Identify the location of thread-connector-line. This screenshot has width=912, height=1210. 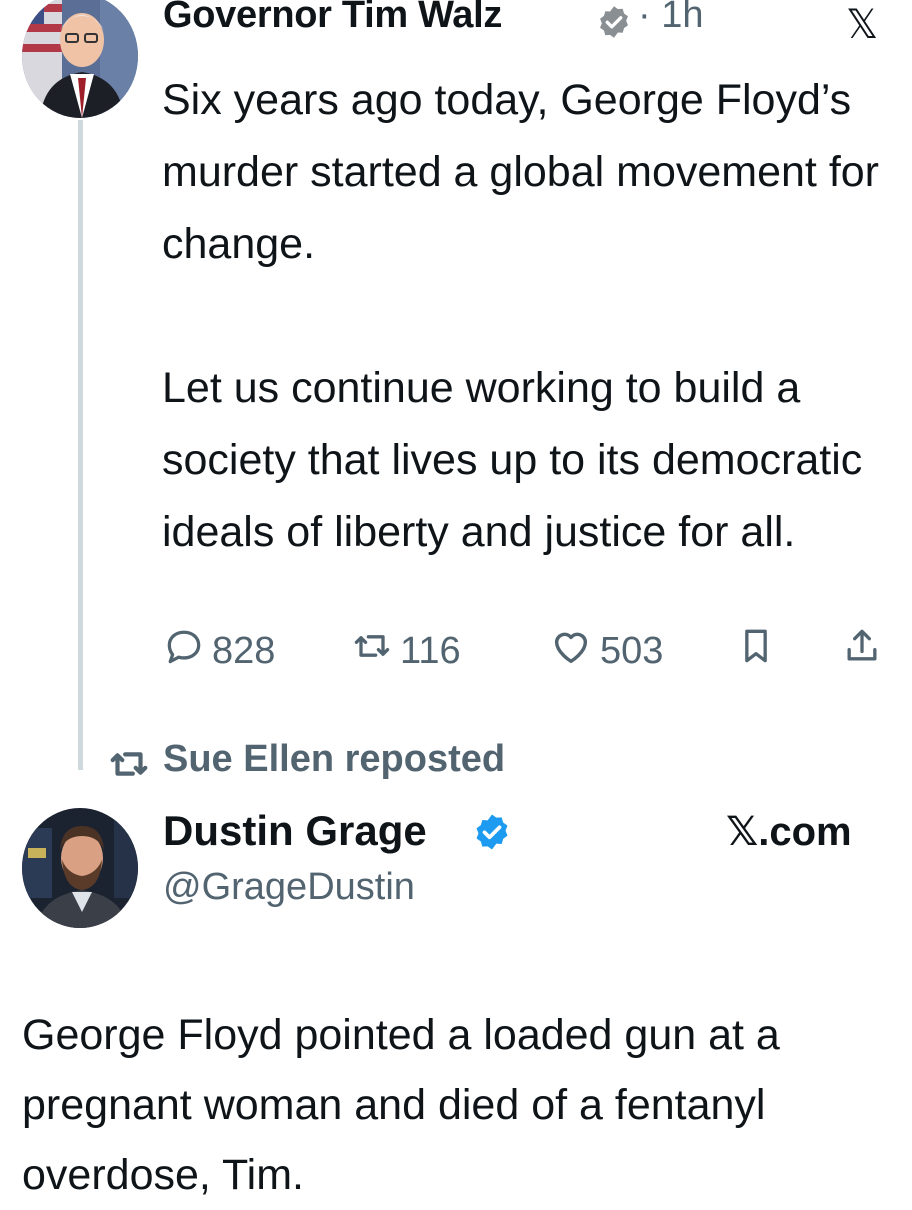
(80, 445).